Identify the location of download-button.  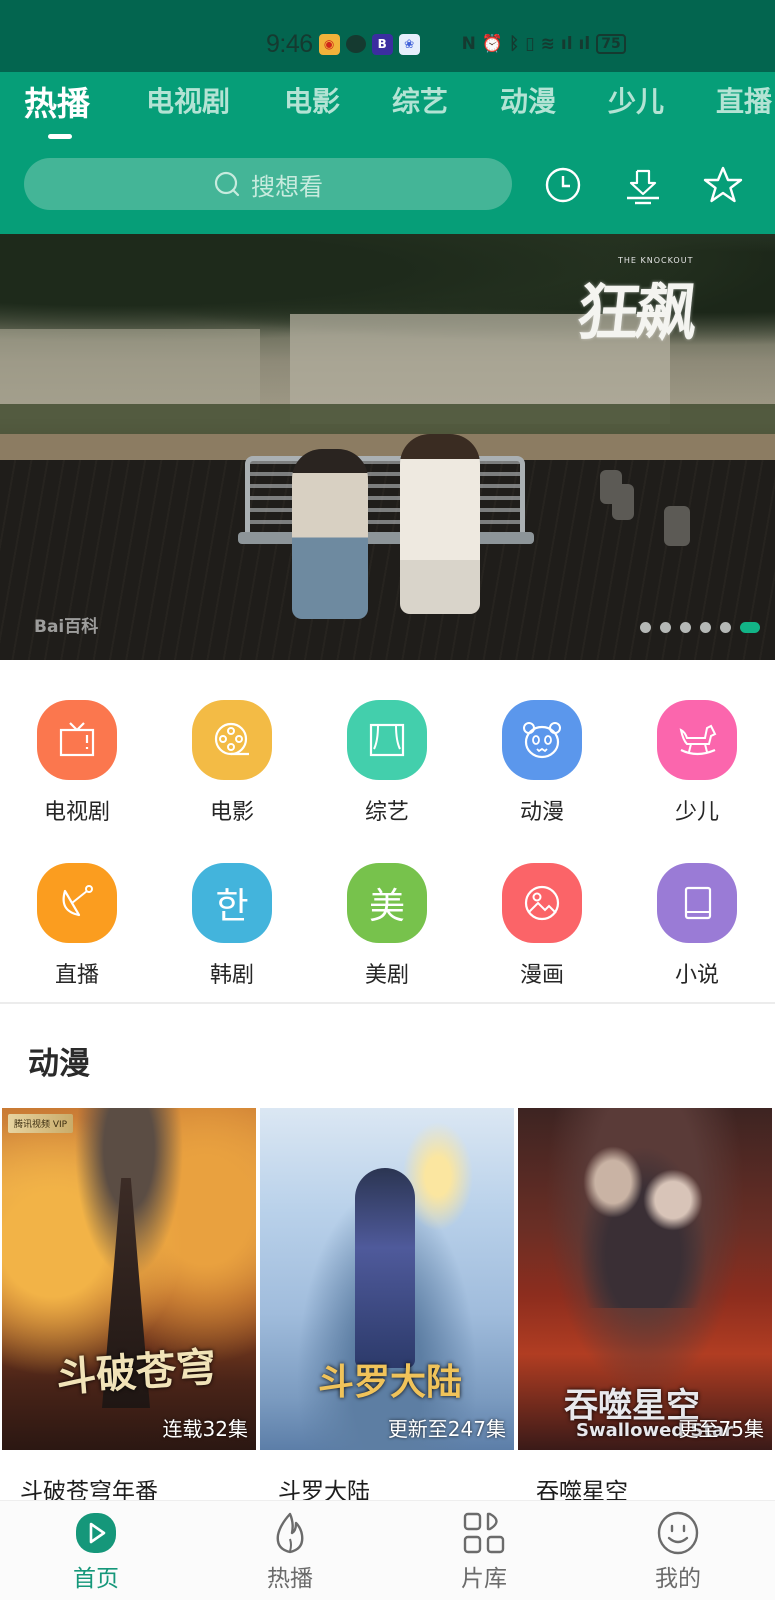
(643, 185).